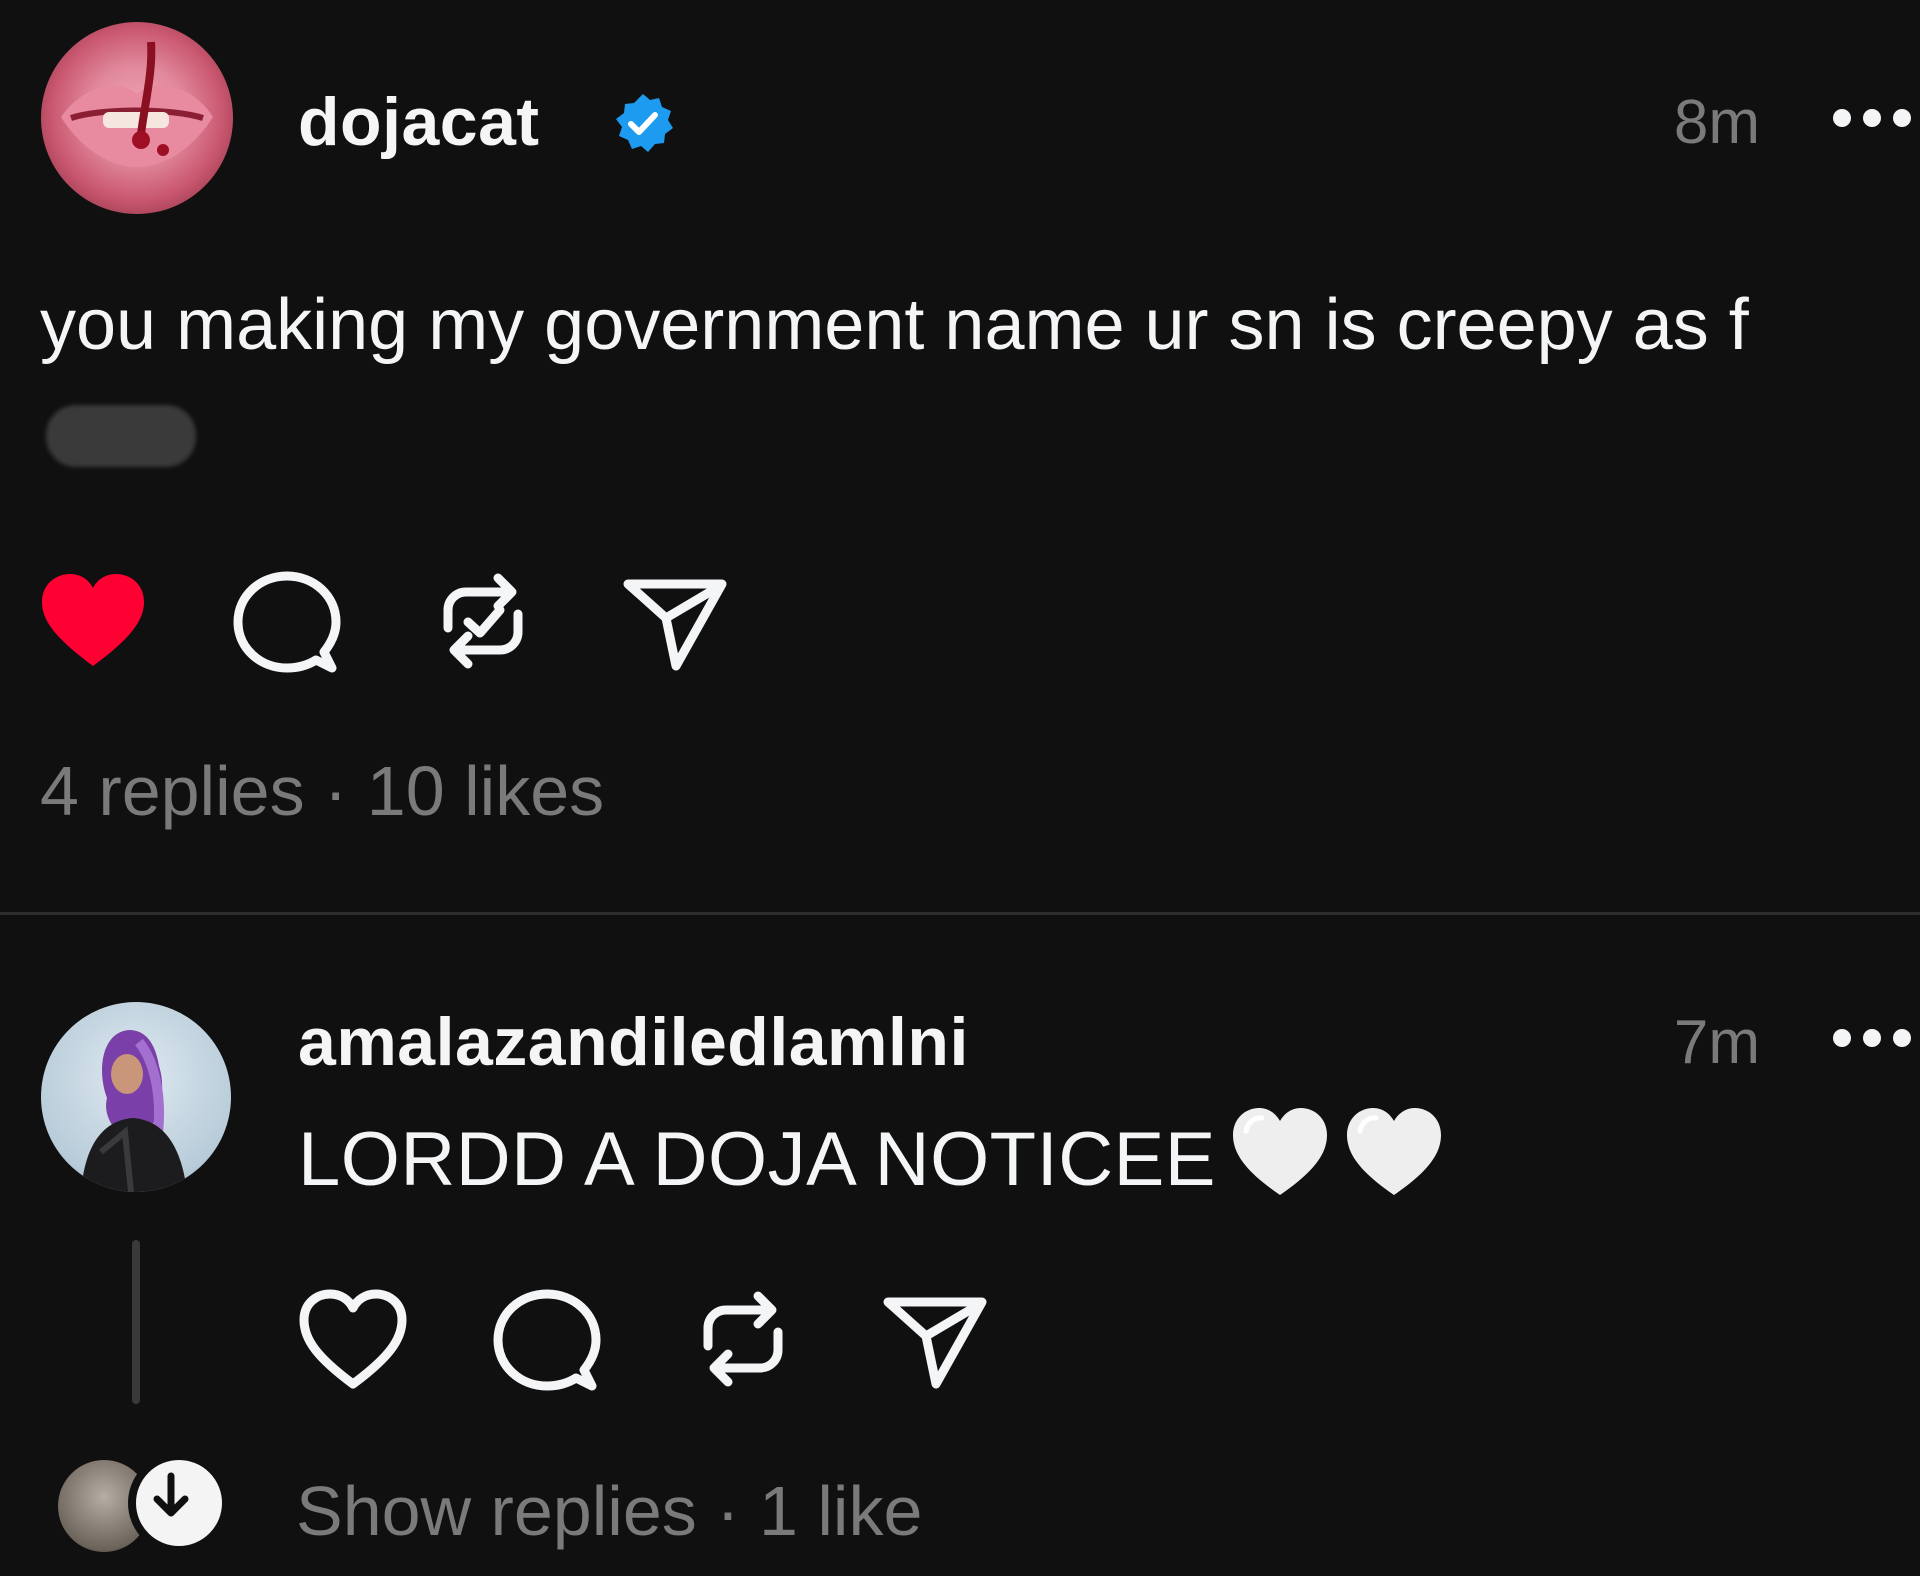 This screenshot has height=1576, width=1920. I want to click on username: amalazandiledlamlni, so click(633, 1042).